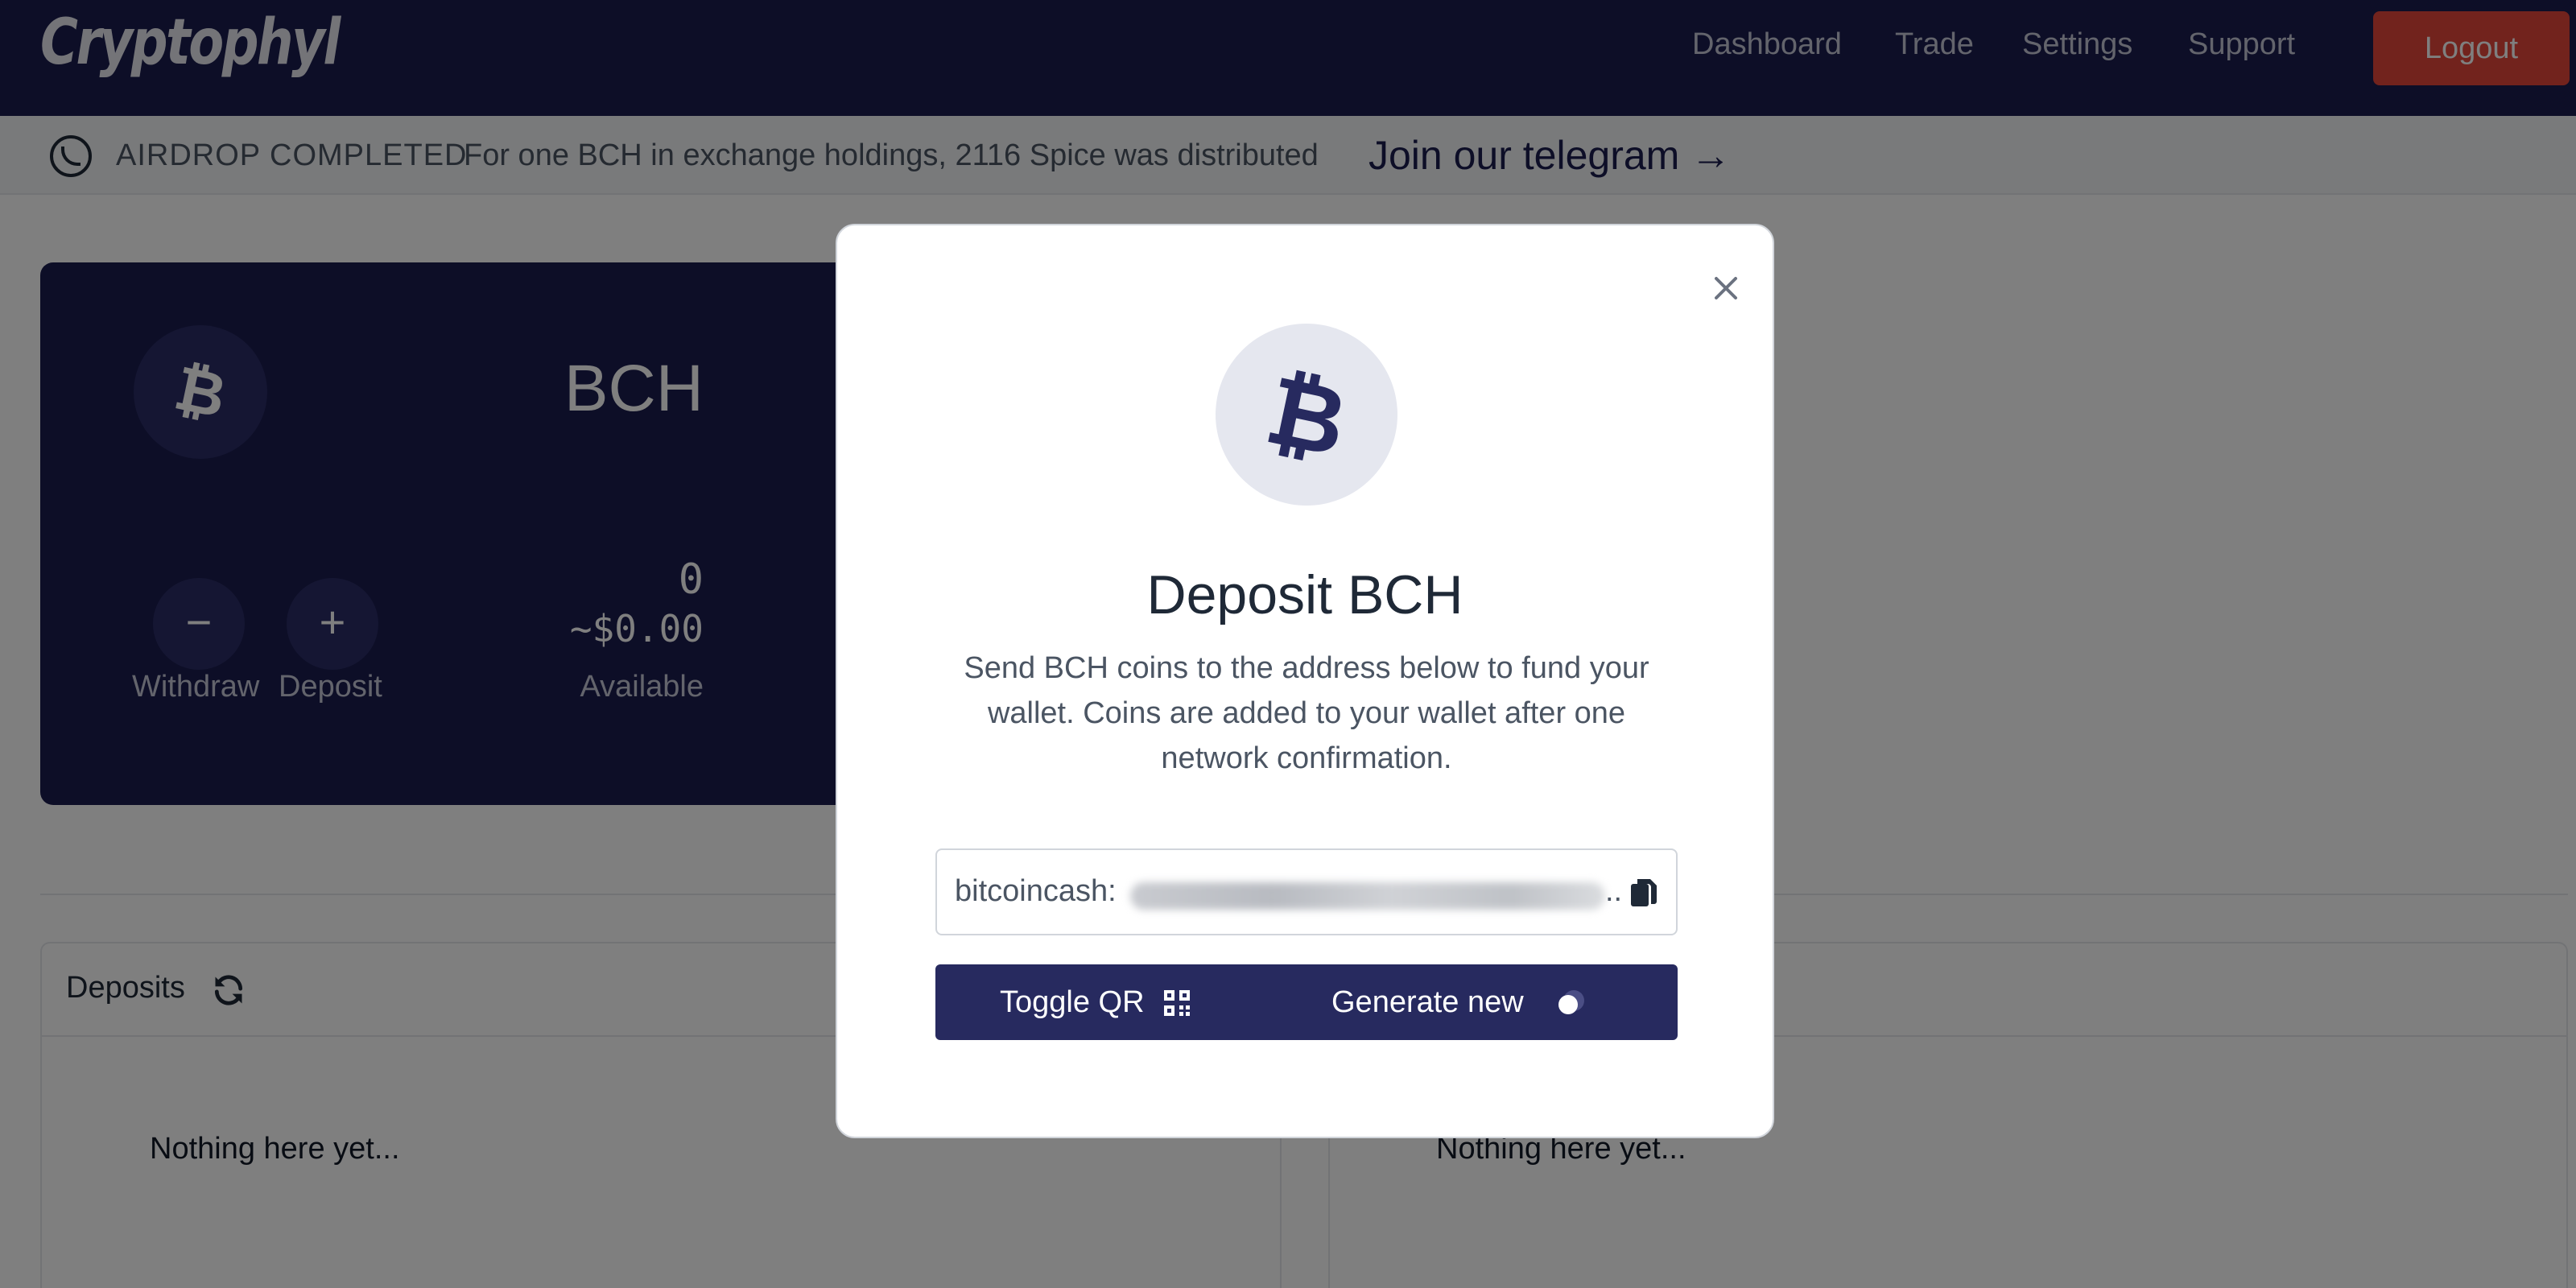  What do you see at coordinates (1177, 1003) in the screenshot?
I see `qr-code-icon` at bounding box center [1177, 1003].